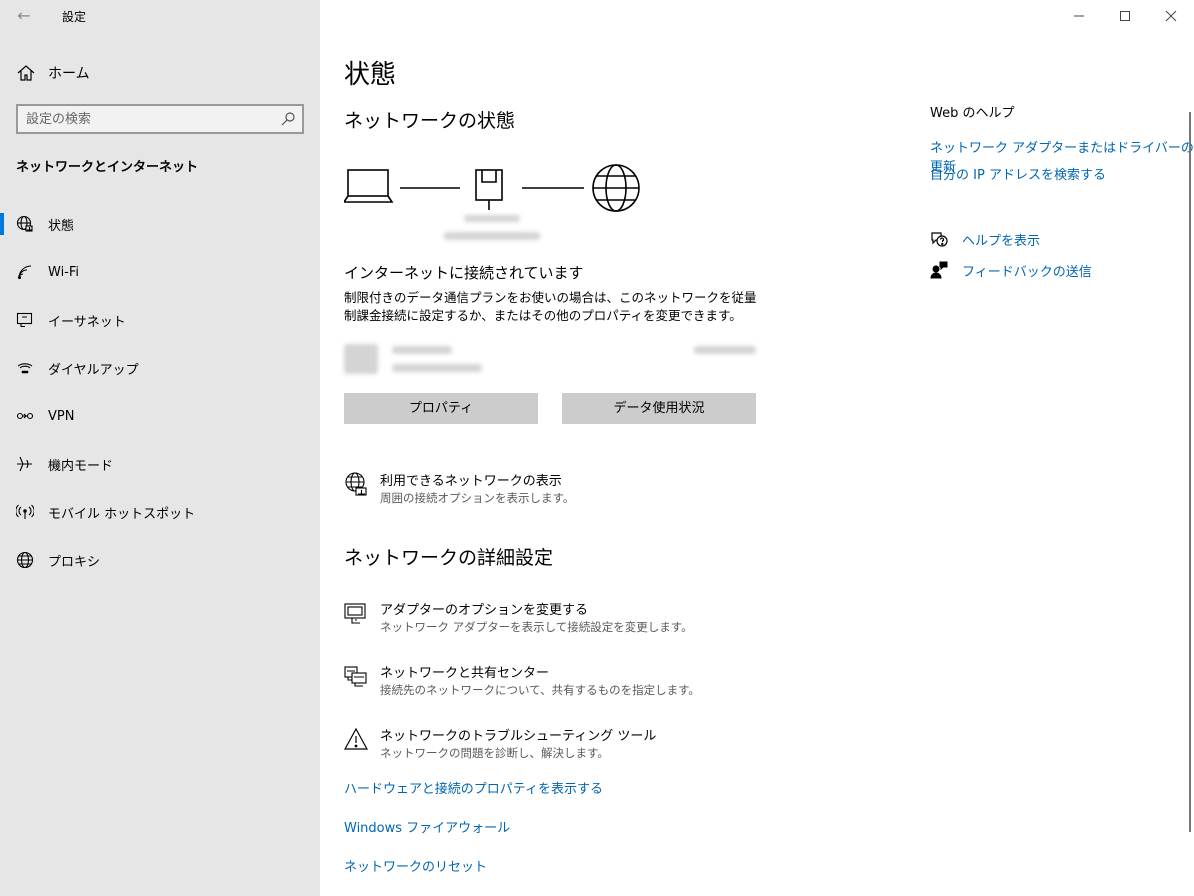  Describe the element at coordinates (93, 370) in the screenshot. I see `sidebar-item-label: ダイヤルアップ` at that location.